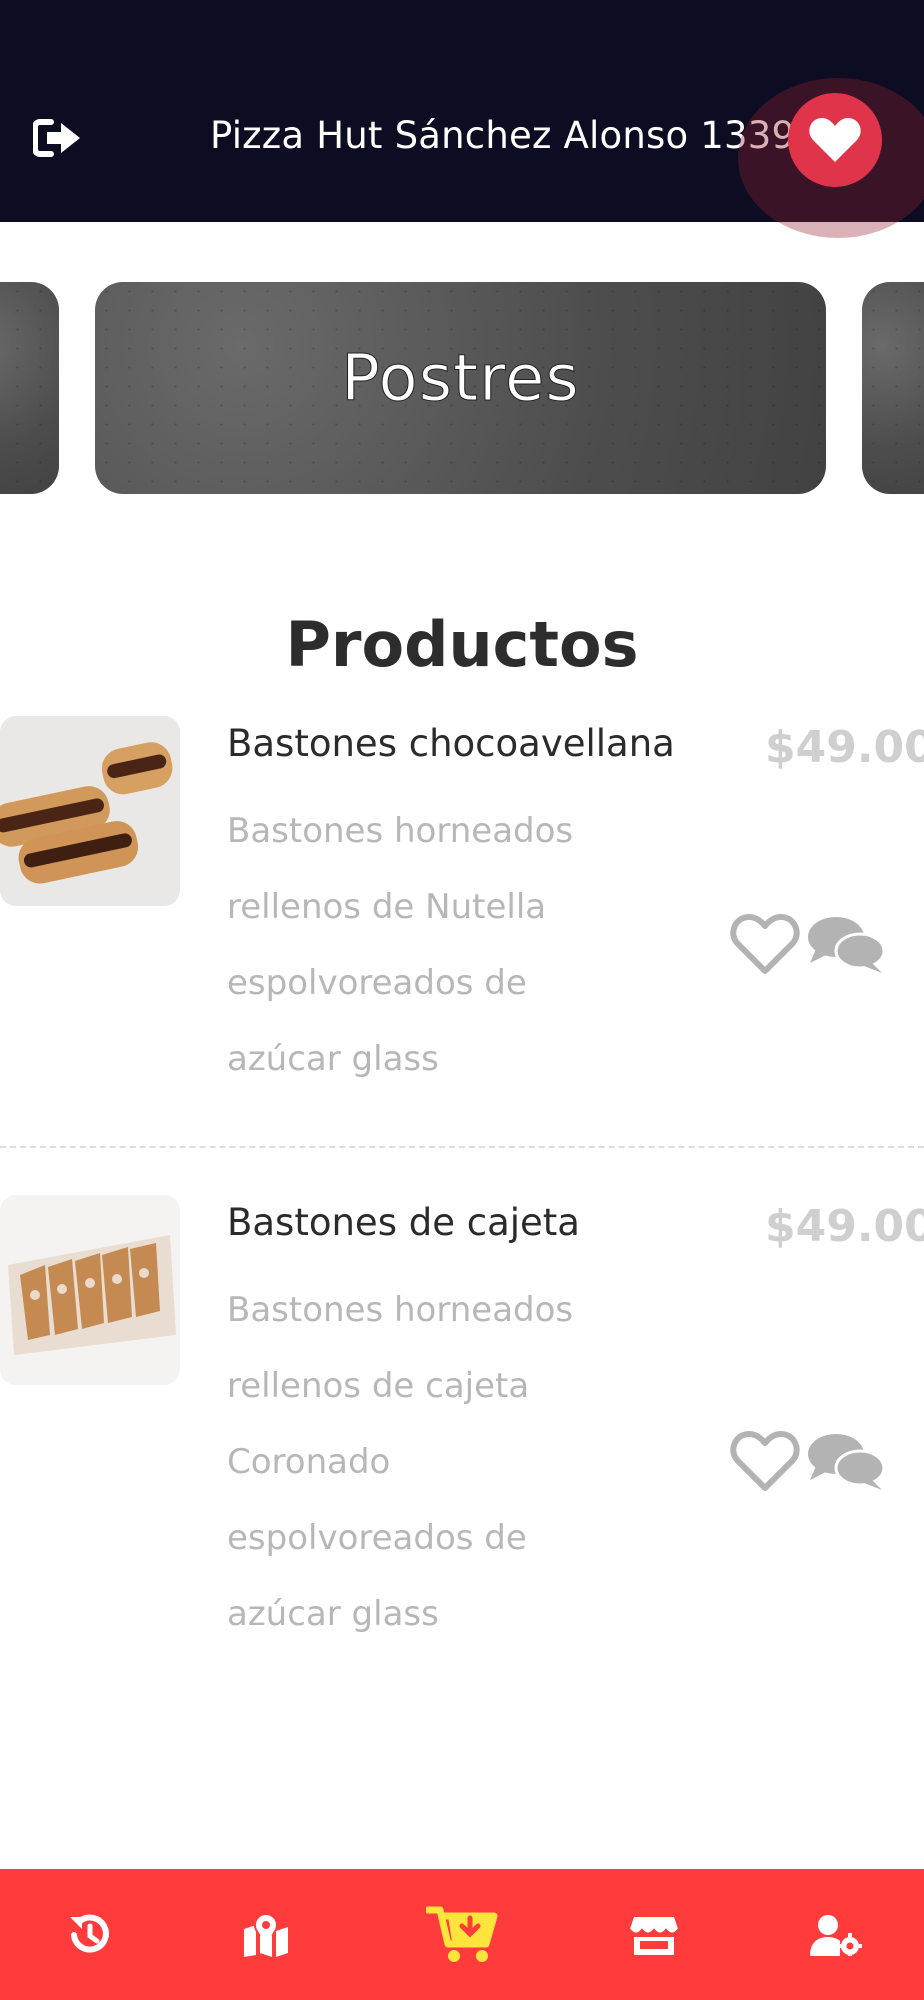 Image resolution: width=924 pixels, height=2000 pixels. What do you see at coordinates (893, 388) in the screenshot?
I see `category-card-next` at bounding box center [893, 388].